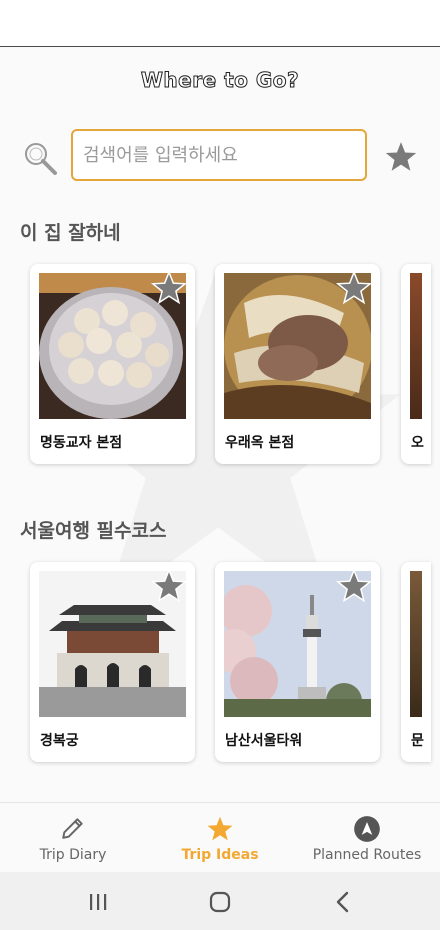 This screenshot has height=930, width=440. I want to click on system-navigation-bar, so click(220, 901).